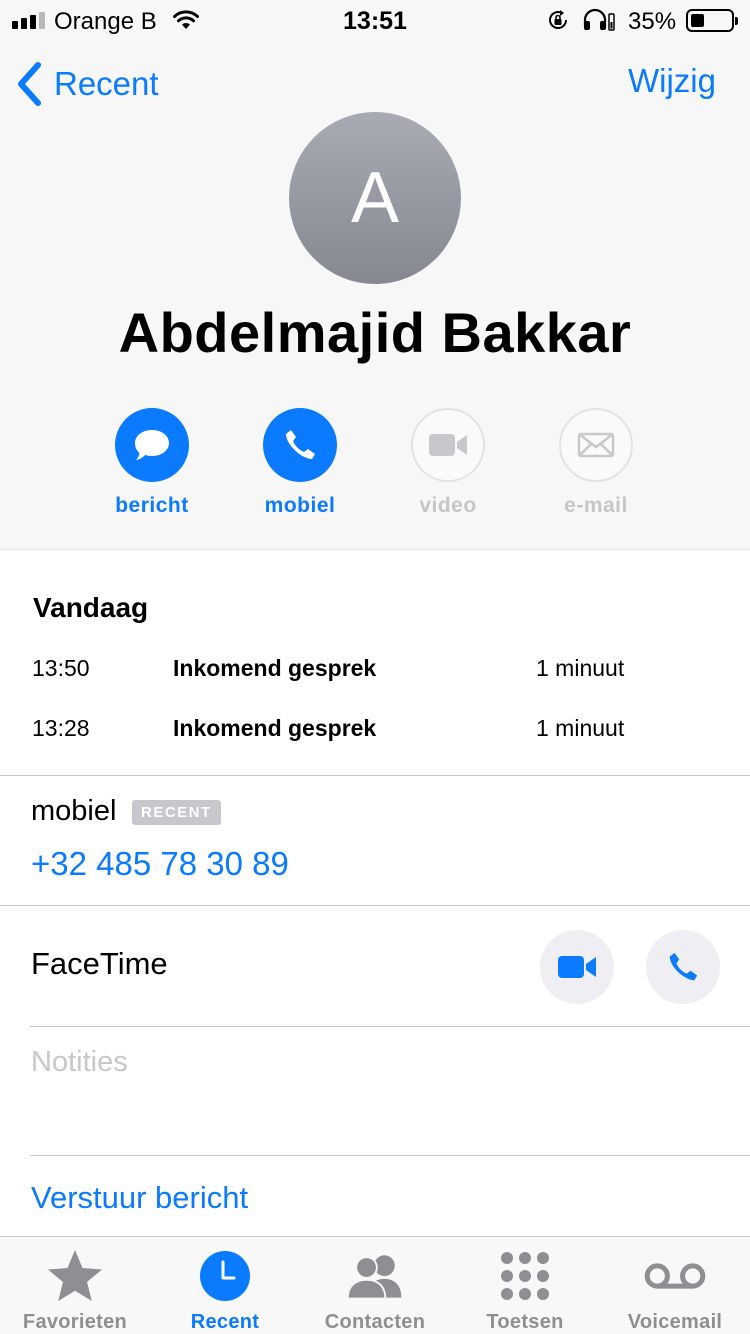 The height and width of the screenshot is (1334, 750). I want to click on call-time: 13:50, so click(61, 668).